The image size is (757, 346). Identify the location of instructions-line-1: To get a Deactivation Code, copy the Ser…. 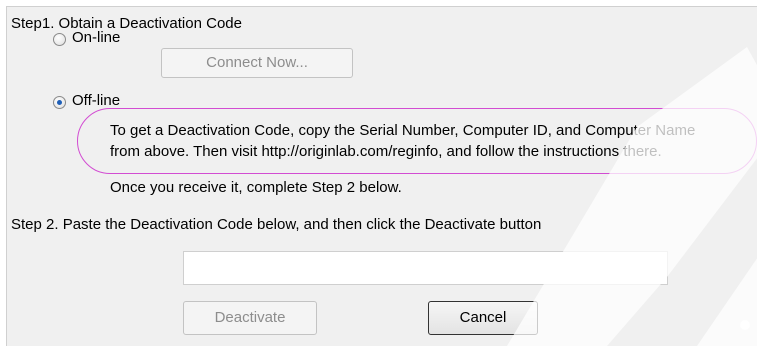
(403, 130).